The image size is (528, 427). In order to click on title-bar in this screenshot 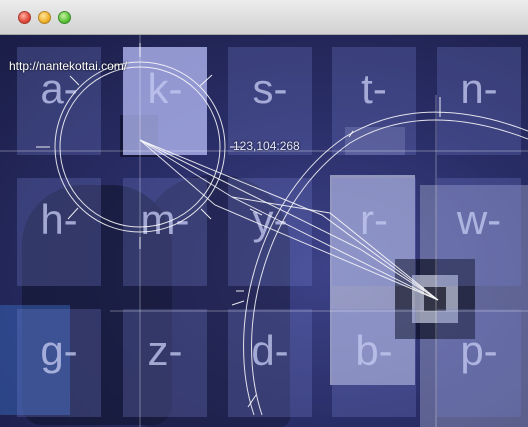, I will do `click(264, 17)`.